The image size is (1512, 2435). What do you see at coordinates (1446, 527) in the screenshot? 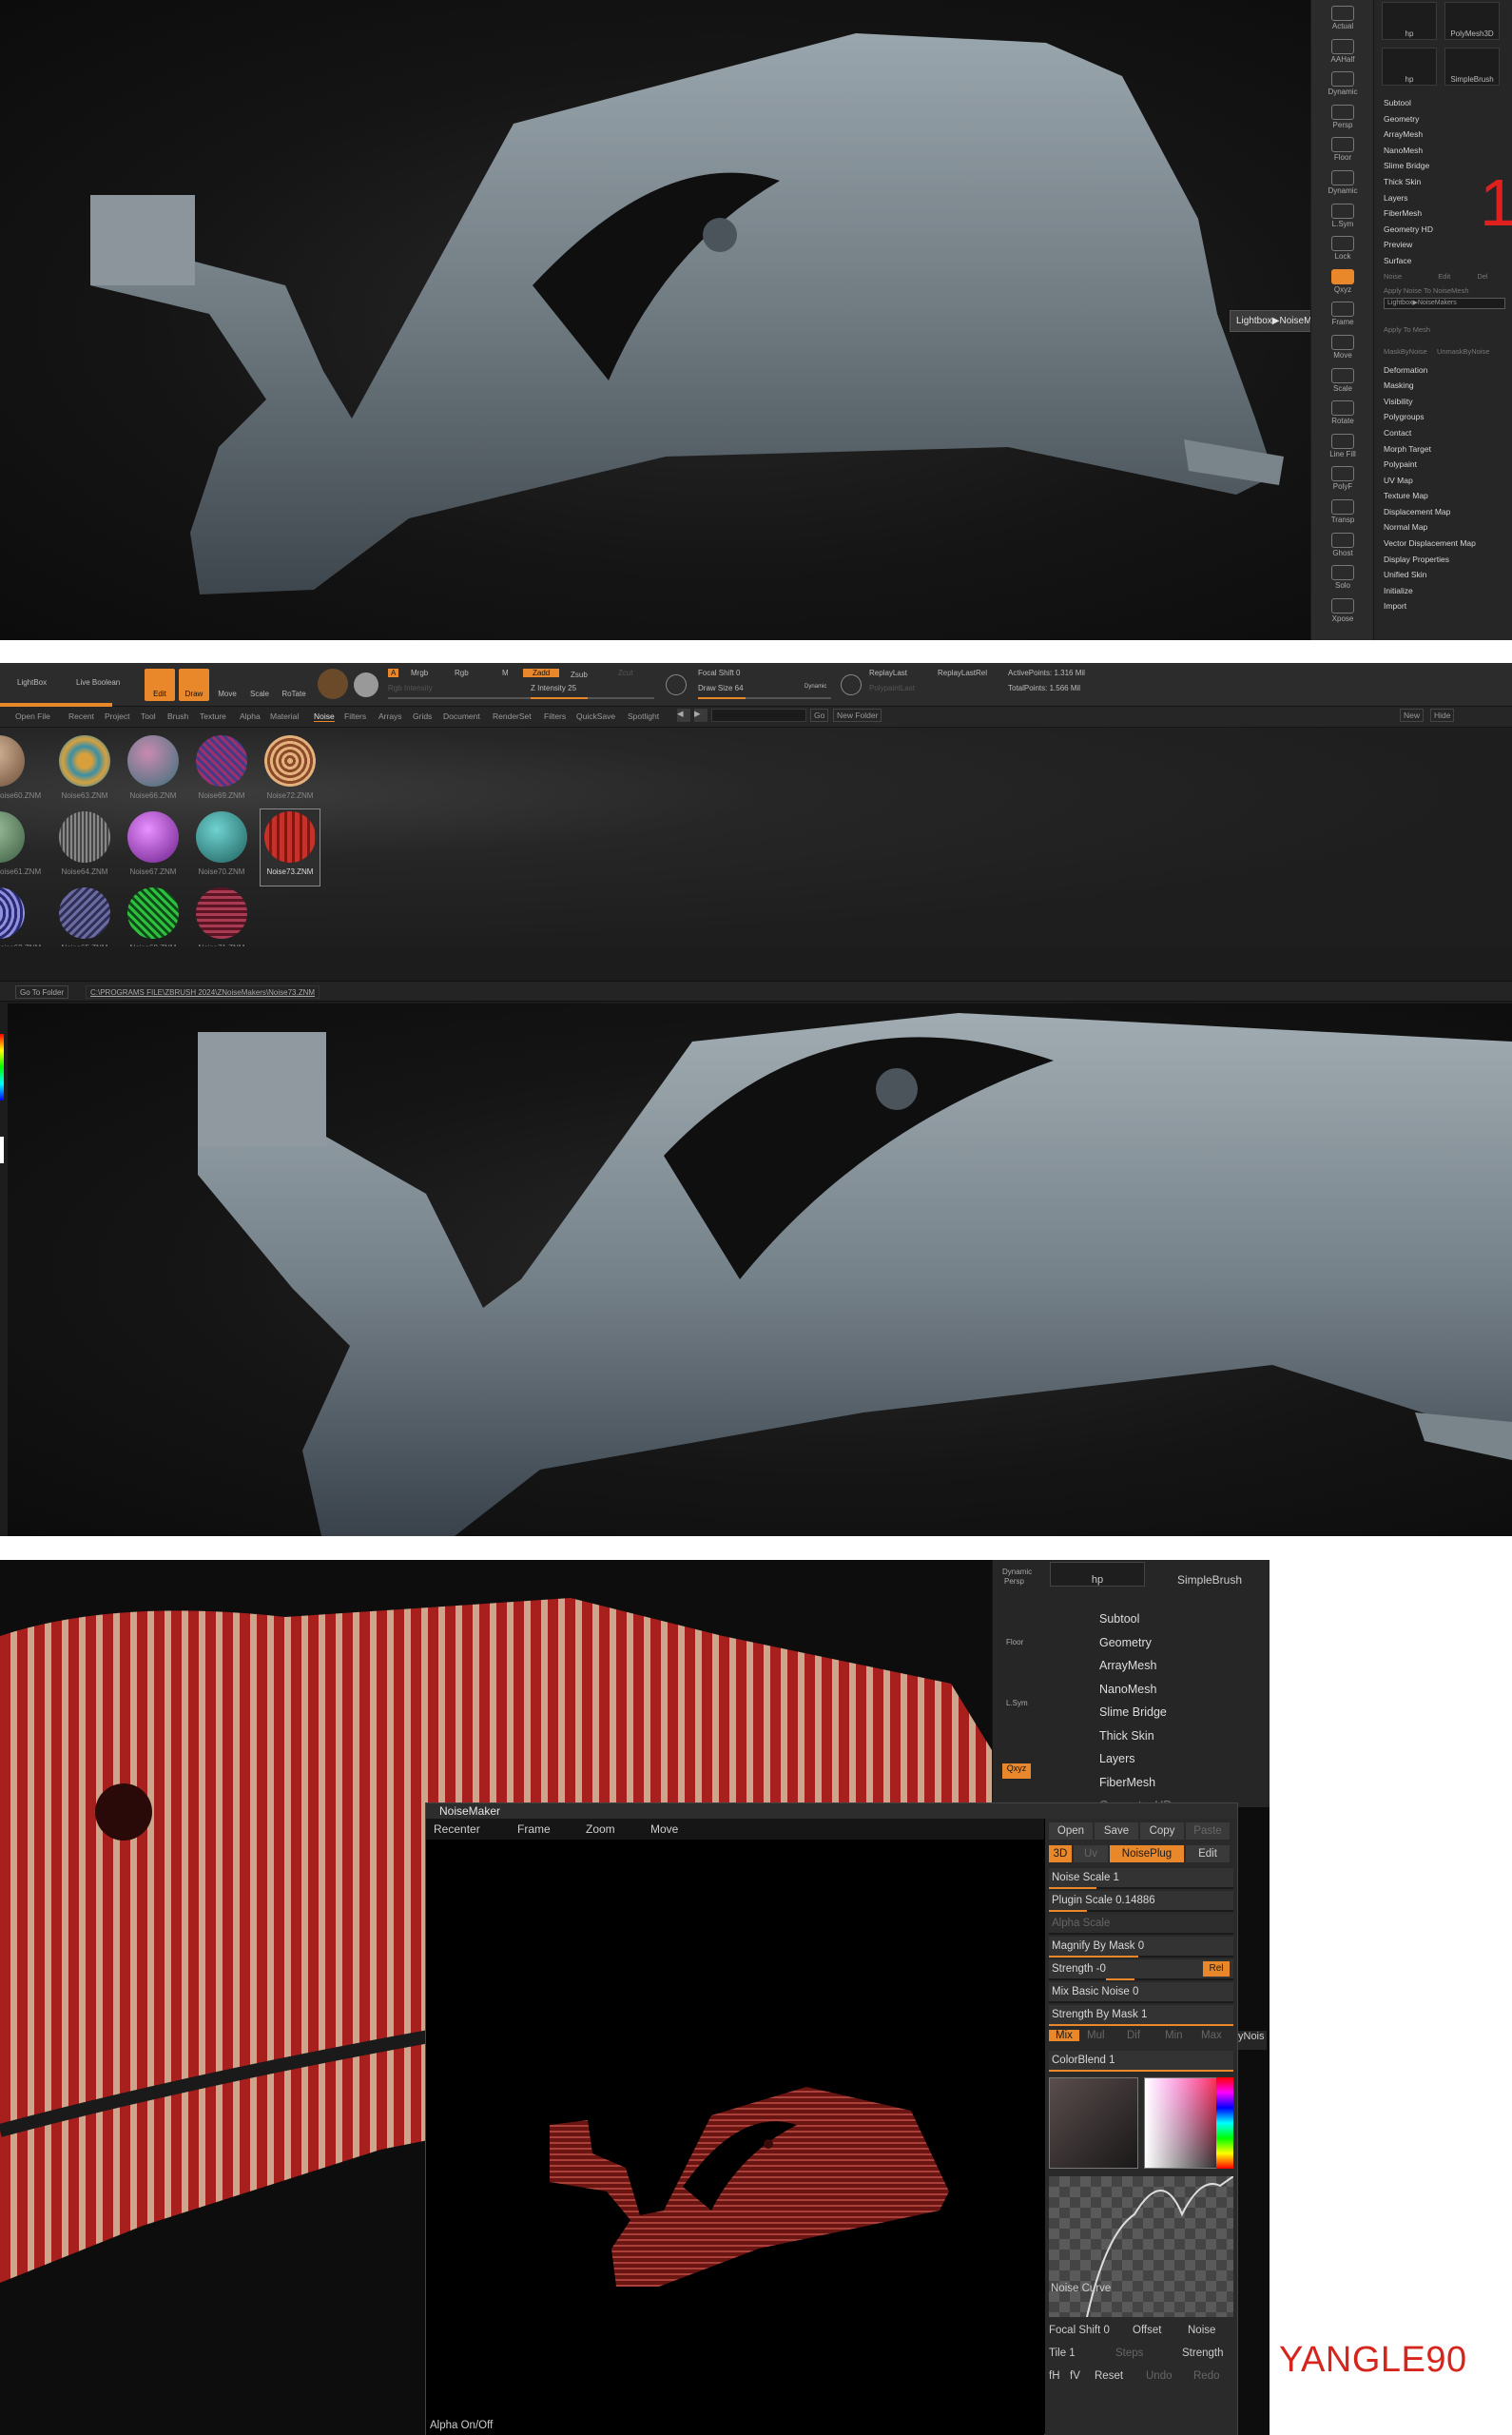
I see `menu-normal-map: Normal Map` at bounding box center [1446, 527].